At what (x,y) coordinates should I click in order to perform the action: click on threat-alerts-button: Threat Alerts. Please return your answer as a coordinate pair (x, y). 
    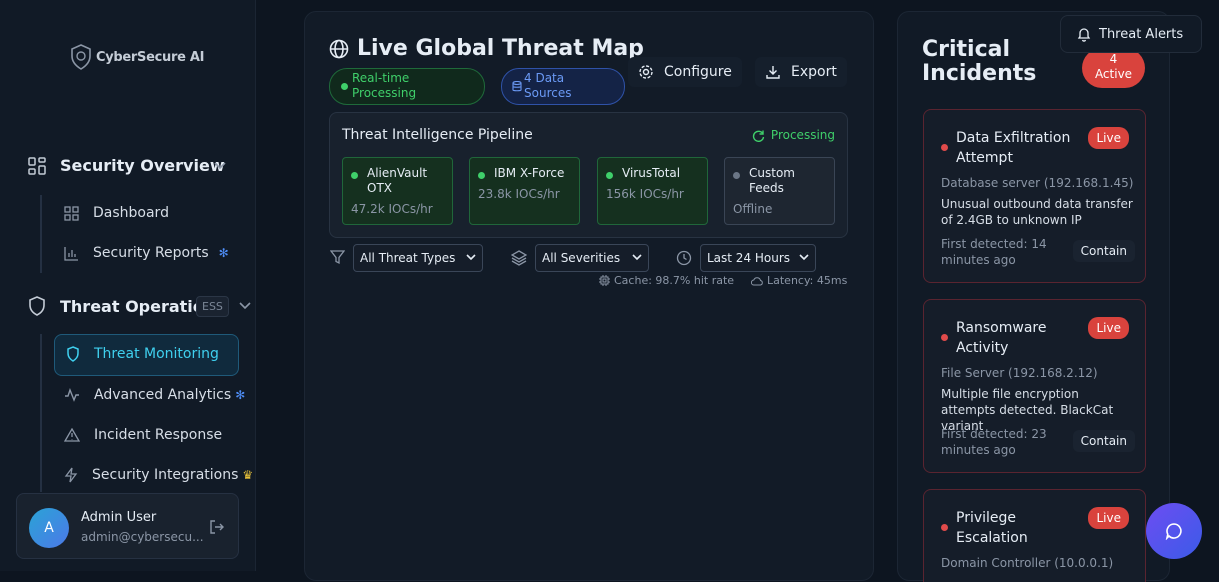
    Looking at the image, I should click on (1131, 34).